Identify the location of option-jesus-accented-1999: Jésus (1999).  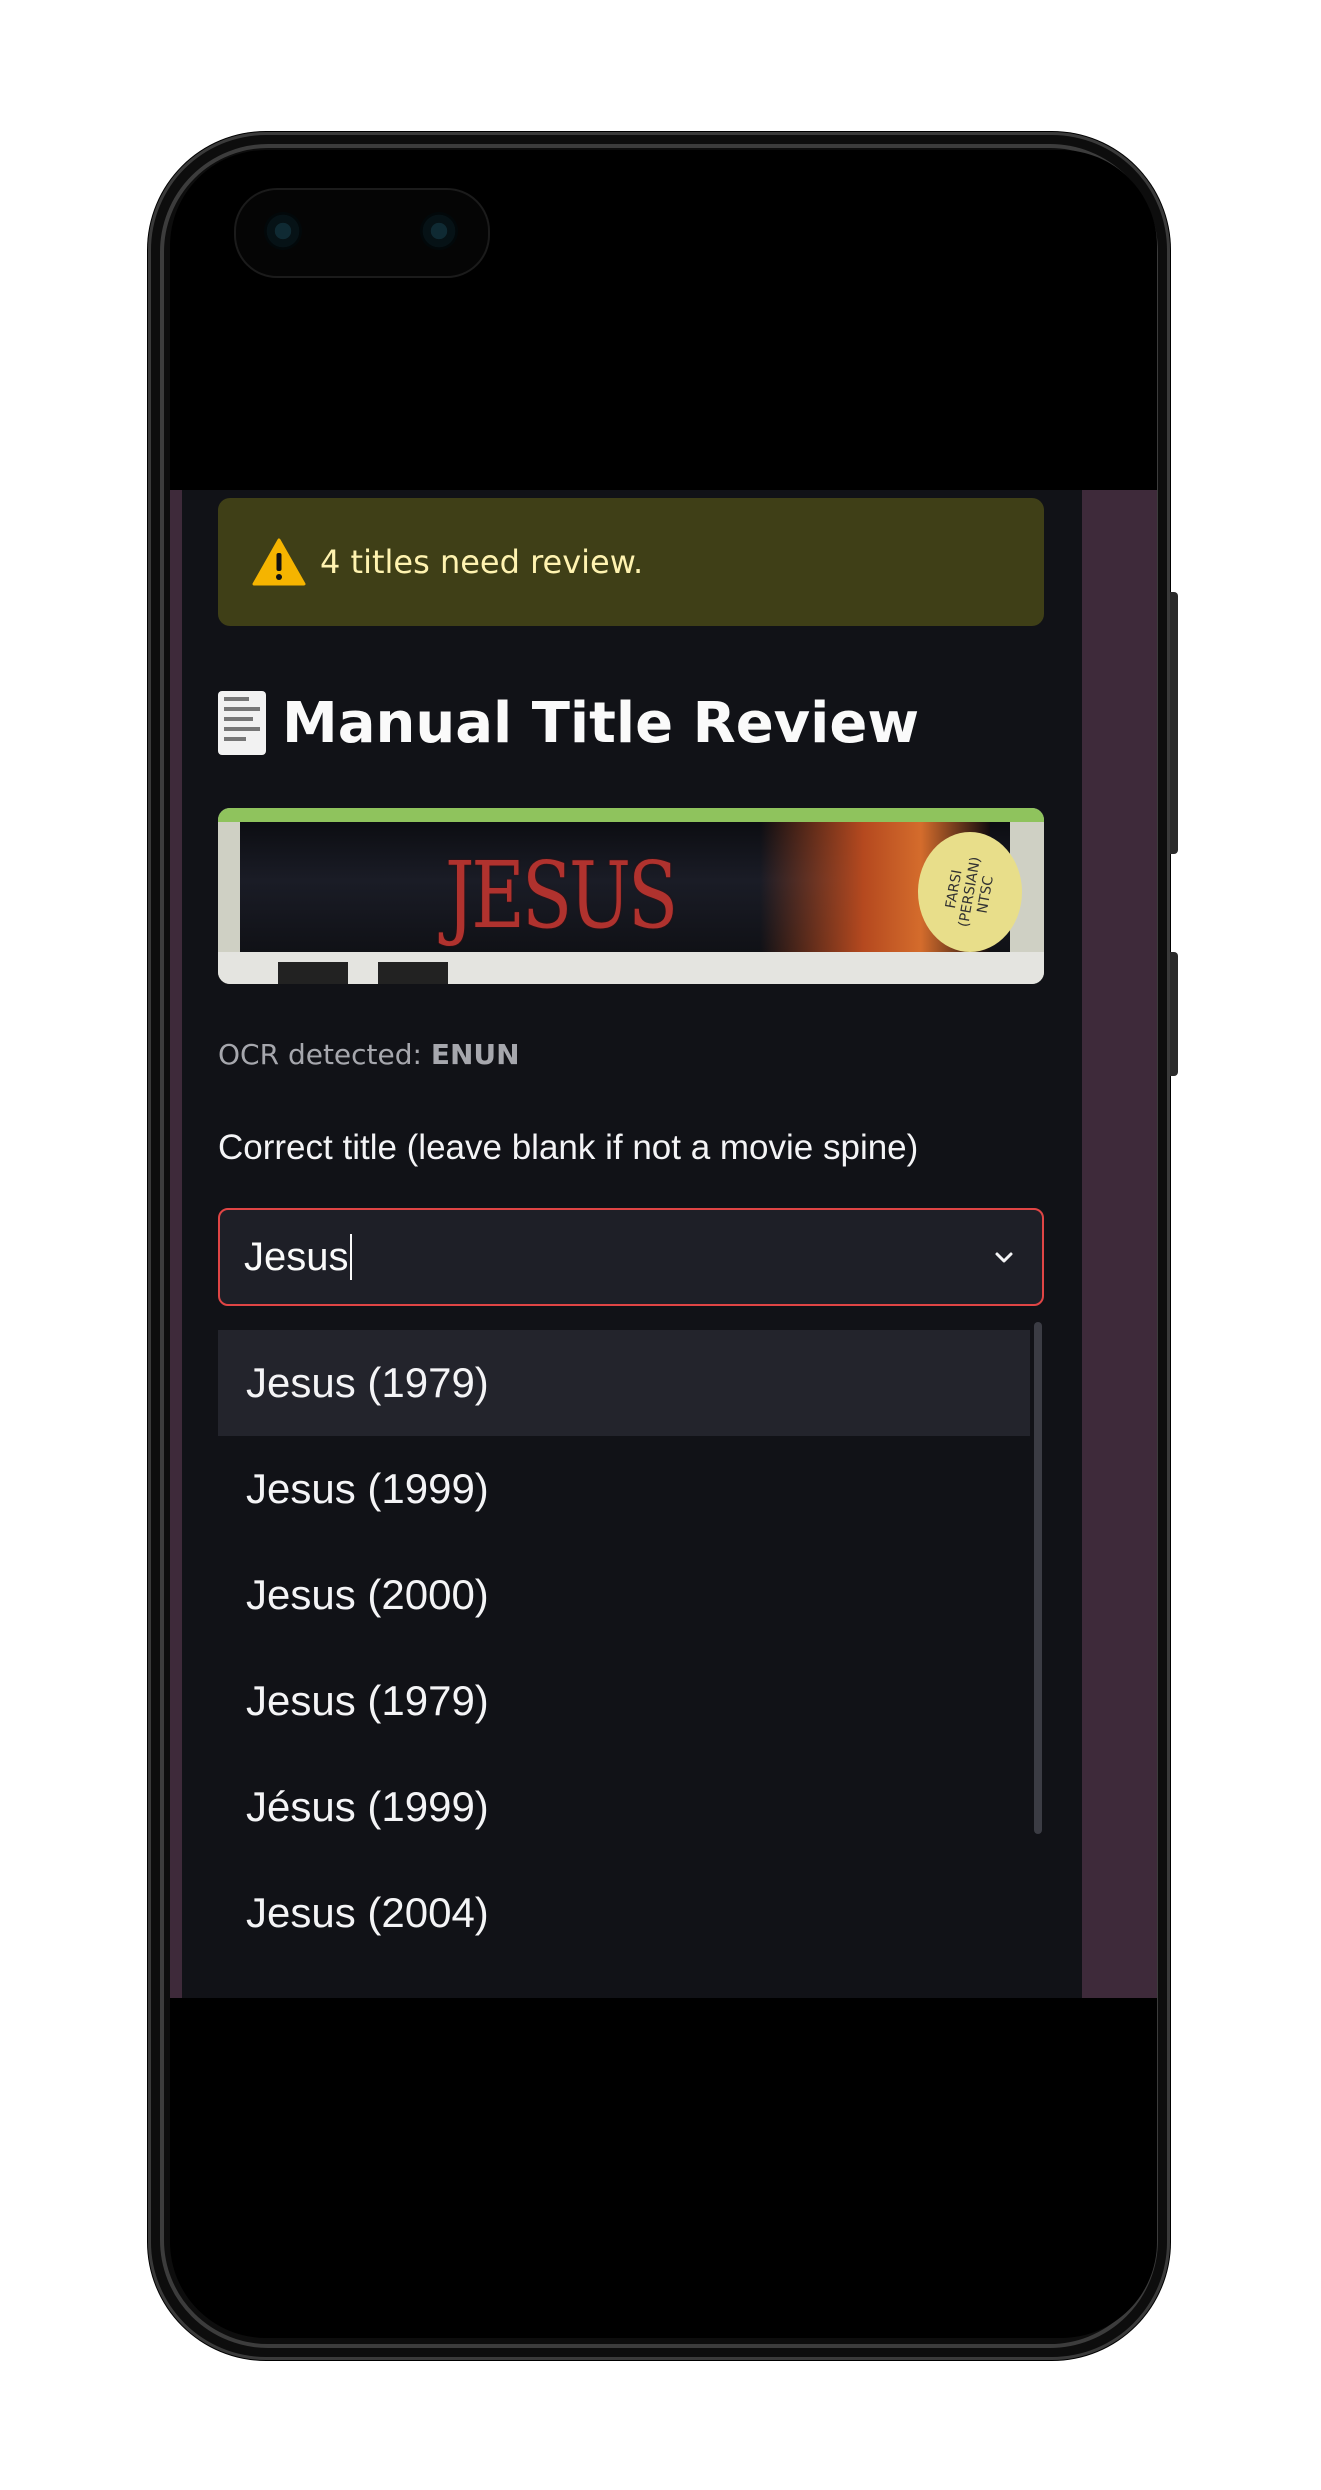
(624, 1807).